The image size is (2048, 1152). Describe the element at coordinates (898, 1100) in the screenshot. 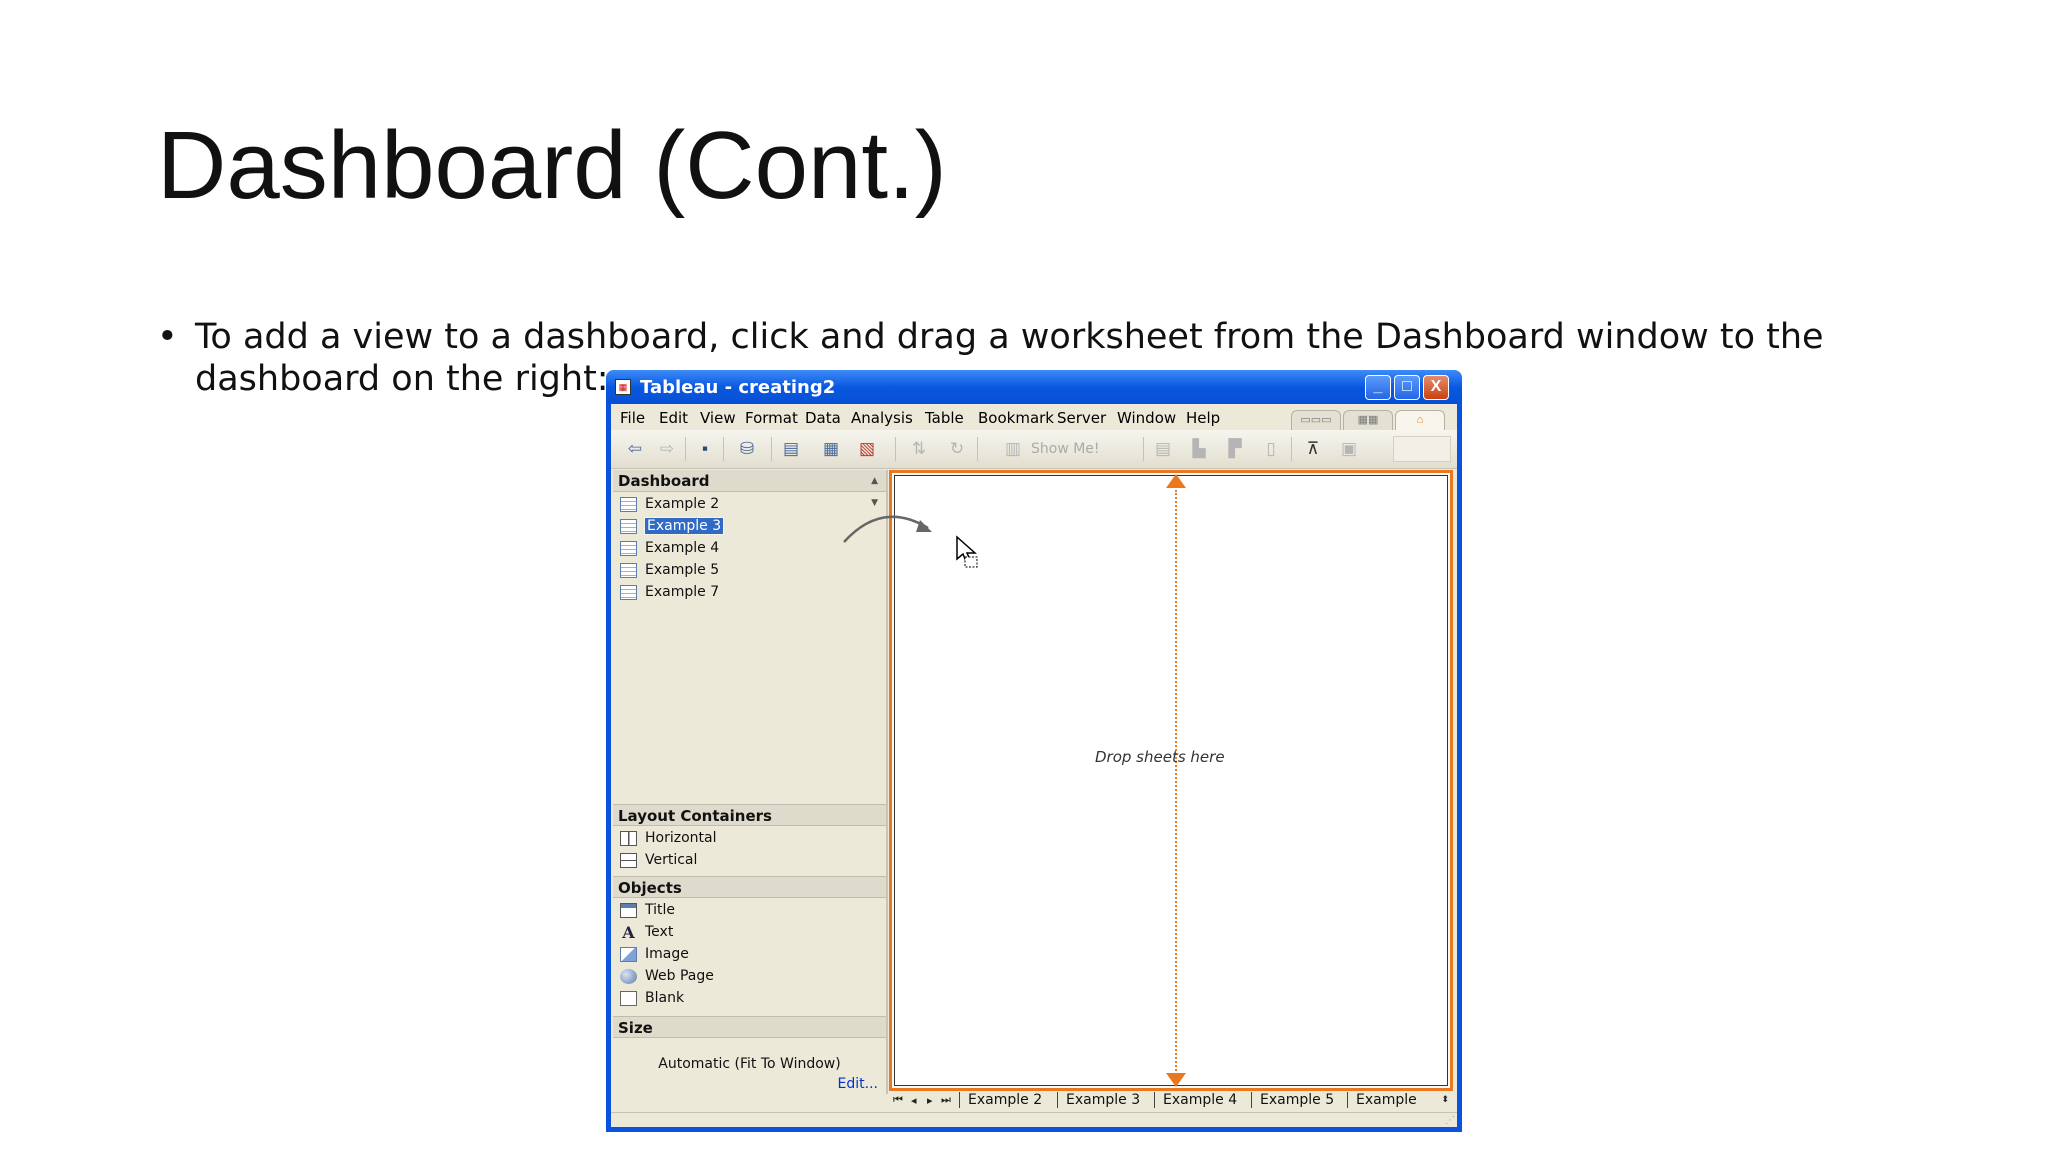

I see `first-tab-icon: ⏮` at that location.